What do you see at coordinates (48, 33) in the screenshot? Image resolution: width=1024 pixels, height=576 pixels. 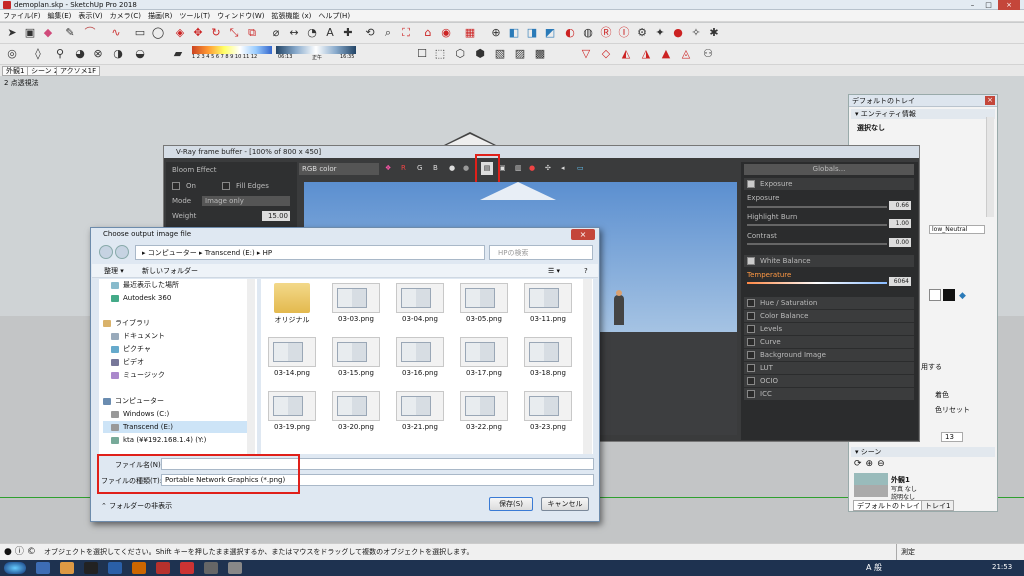 I see `eraser-icon: ◆` at bounding box center [48, 33].